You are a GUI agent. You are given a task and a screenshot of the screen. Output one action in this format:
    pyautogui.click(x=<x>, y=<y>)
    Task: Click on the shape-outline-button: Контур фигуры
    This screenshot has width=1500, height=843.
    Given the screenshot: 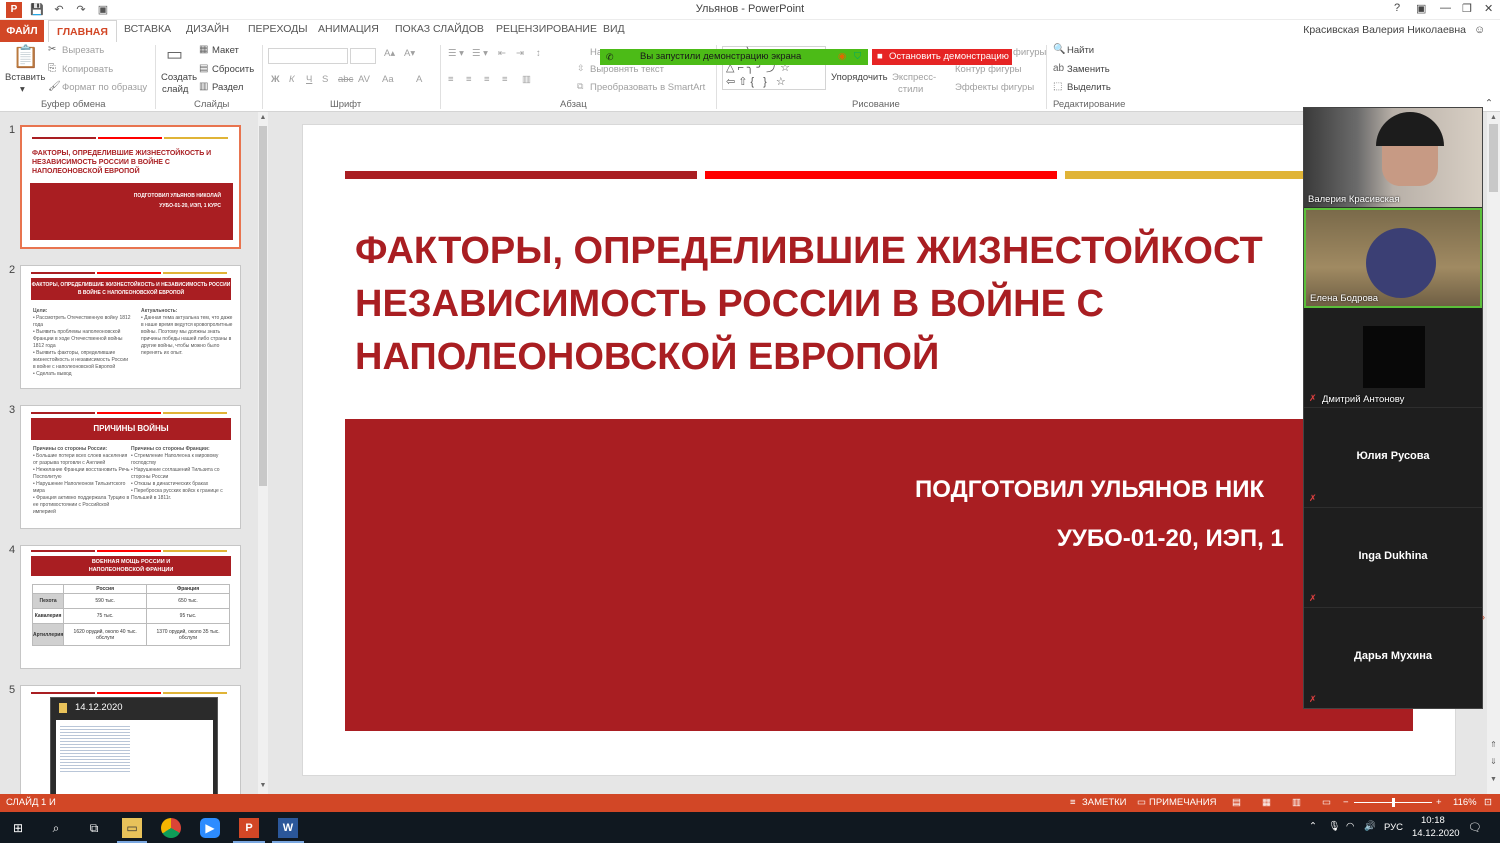 What is the action you would take?
    pyautogui.click(x=988, y=69)
    